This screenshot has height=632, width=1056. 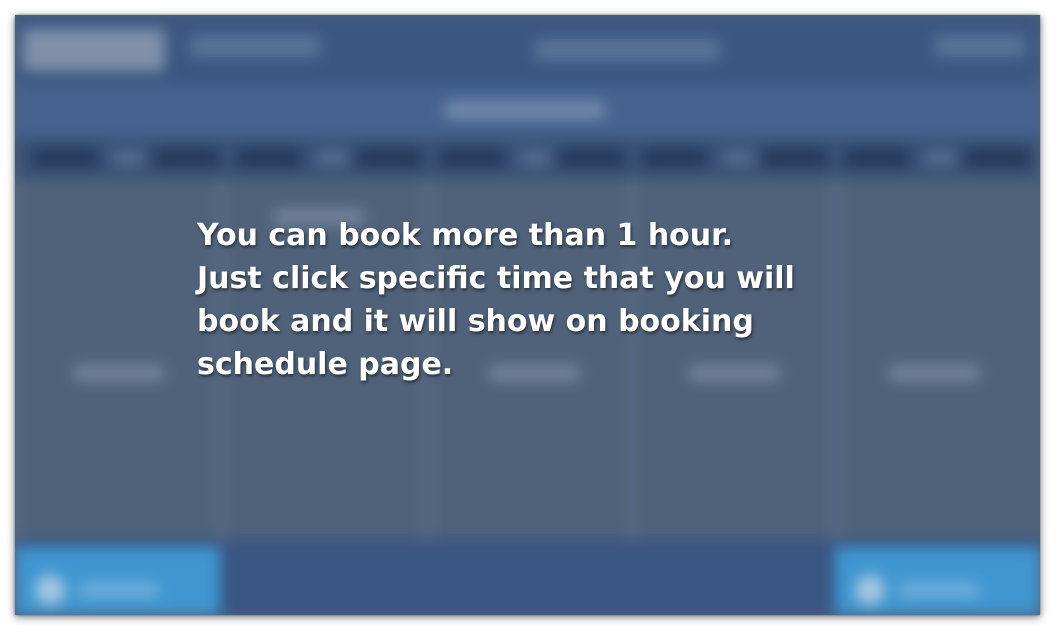 What do you see at coordinates (325, 364) in the screenshot?
I see `hint-line: schedule page.` at bounding box center [325, 364].